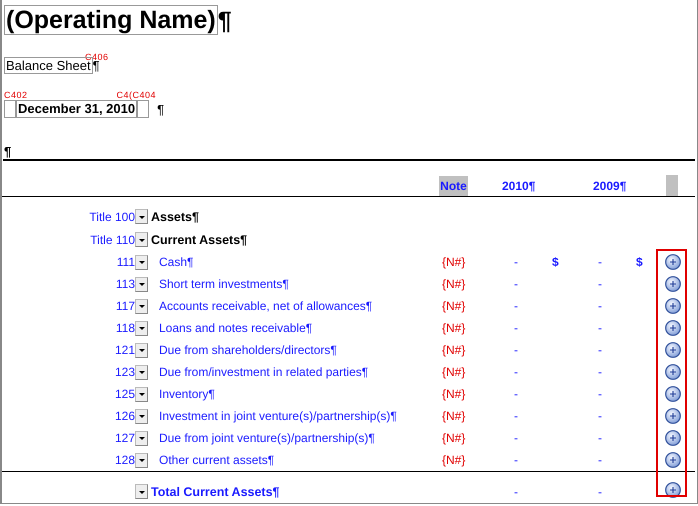 This screenshot has width=698, height=506. I want to click on field-code: C4(C404, so click(136, 95).